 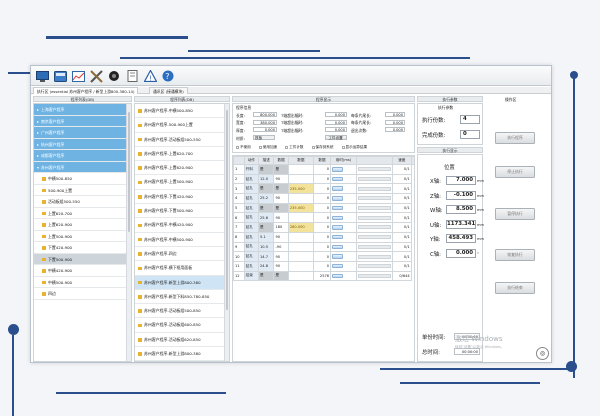 I want to click on table-row: 6 钻孔 25.6 90 0 0/1, so click(x=324, y=218).